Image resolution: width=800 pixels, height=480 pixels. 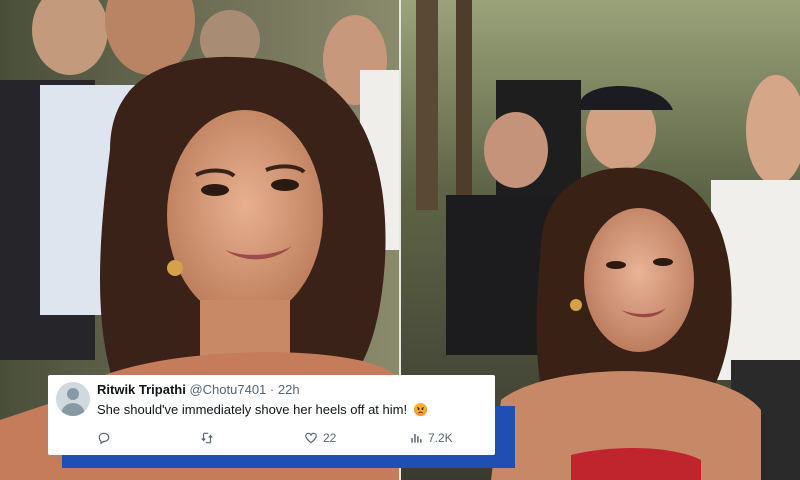 What do you see at coordinates (73, 409) in the screenshot?
I see `avatar-default-body` at bounding box center [73, 409].